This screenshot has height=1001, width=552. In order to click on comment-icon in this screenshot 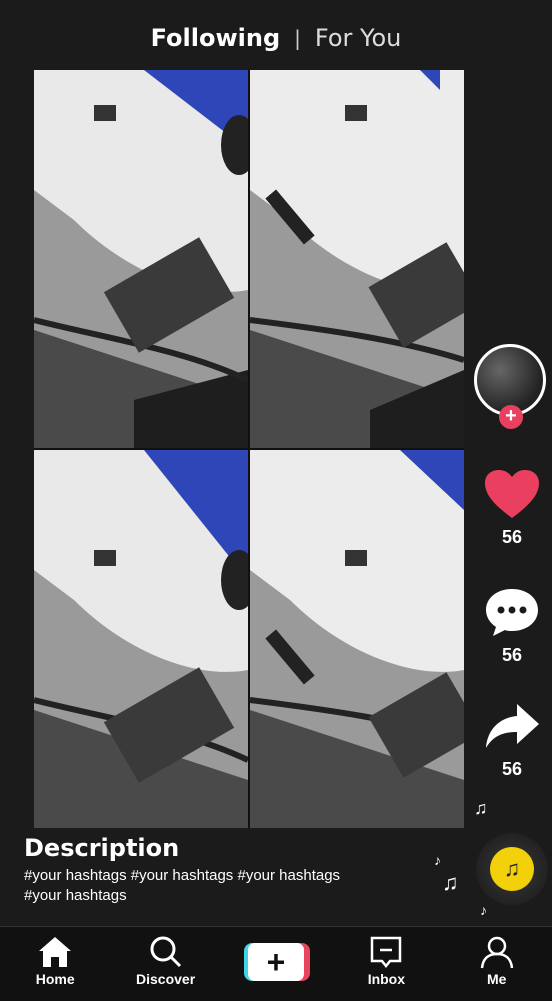, I will do `click(512, 612)`.